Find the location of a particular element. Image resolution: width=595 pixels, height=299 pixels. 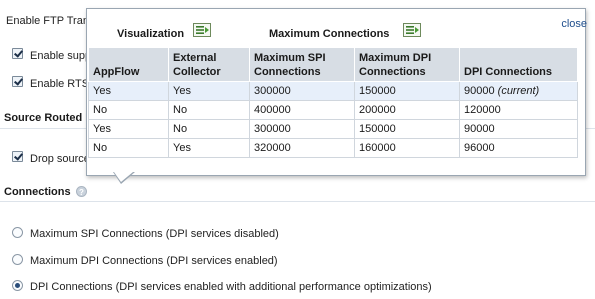

table-row: Yes No 300000 150000 90000 is located at coordinates (333, 129).